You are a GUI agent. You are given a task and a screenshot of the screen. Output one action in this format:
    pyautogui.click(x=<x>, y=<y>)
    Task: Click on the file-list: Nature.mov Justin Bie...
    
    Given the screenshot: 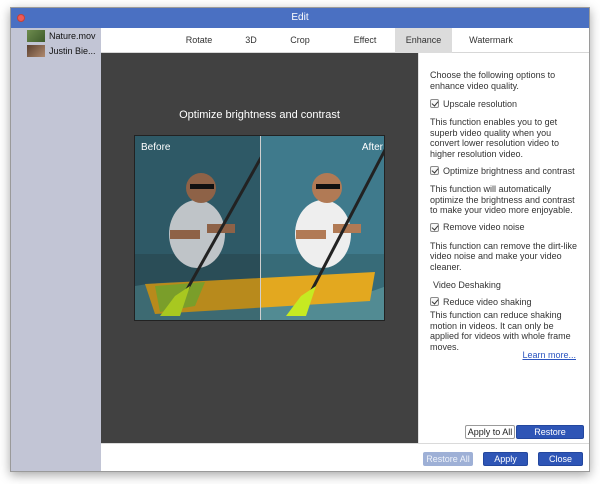 What is the action you would take?
    pyautogui.click(x=56, y=249)
    